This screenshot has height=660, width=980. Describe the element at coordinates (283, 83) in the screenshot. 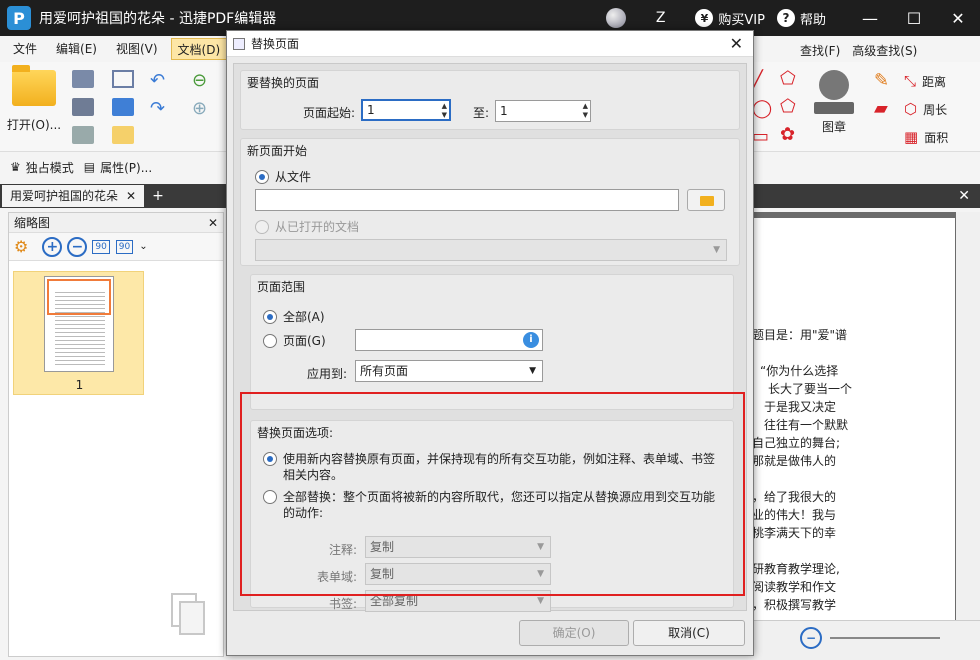

I see `pages-to-replace-title: 要替换的页面` at that location.